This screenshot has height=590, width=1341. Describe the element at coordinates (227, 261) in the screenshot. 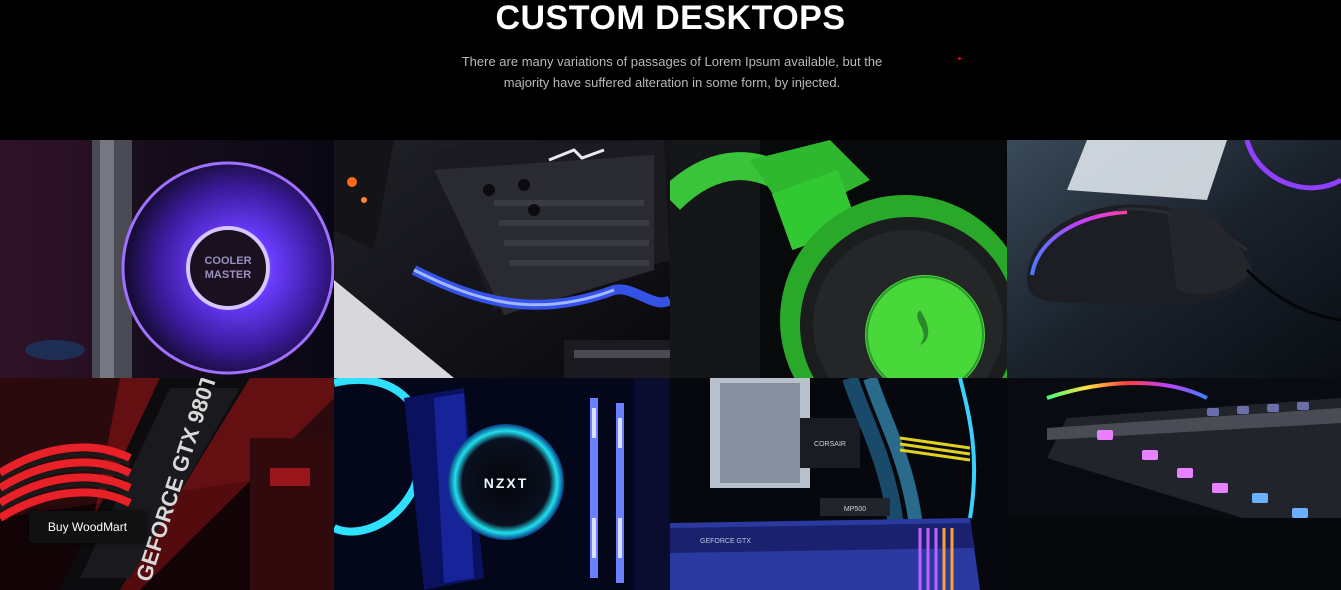

I see `fan-logo-line-1: COOLER` at that location.